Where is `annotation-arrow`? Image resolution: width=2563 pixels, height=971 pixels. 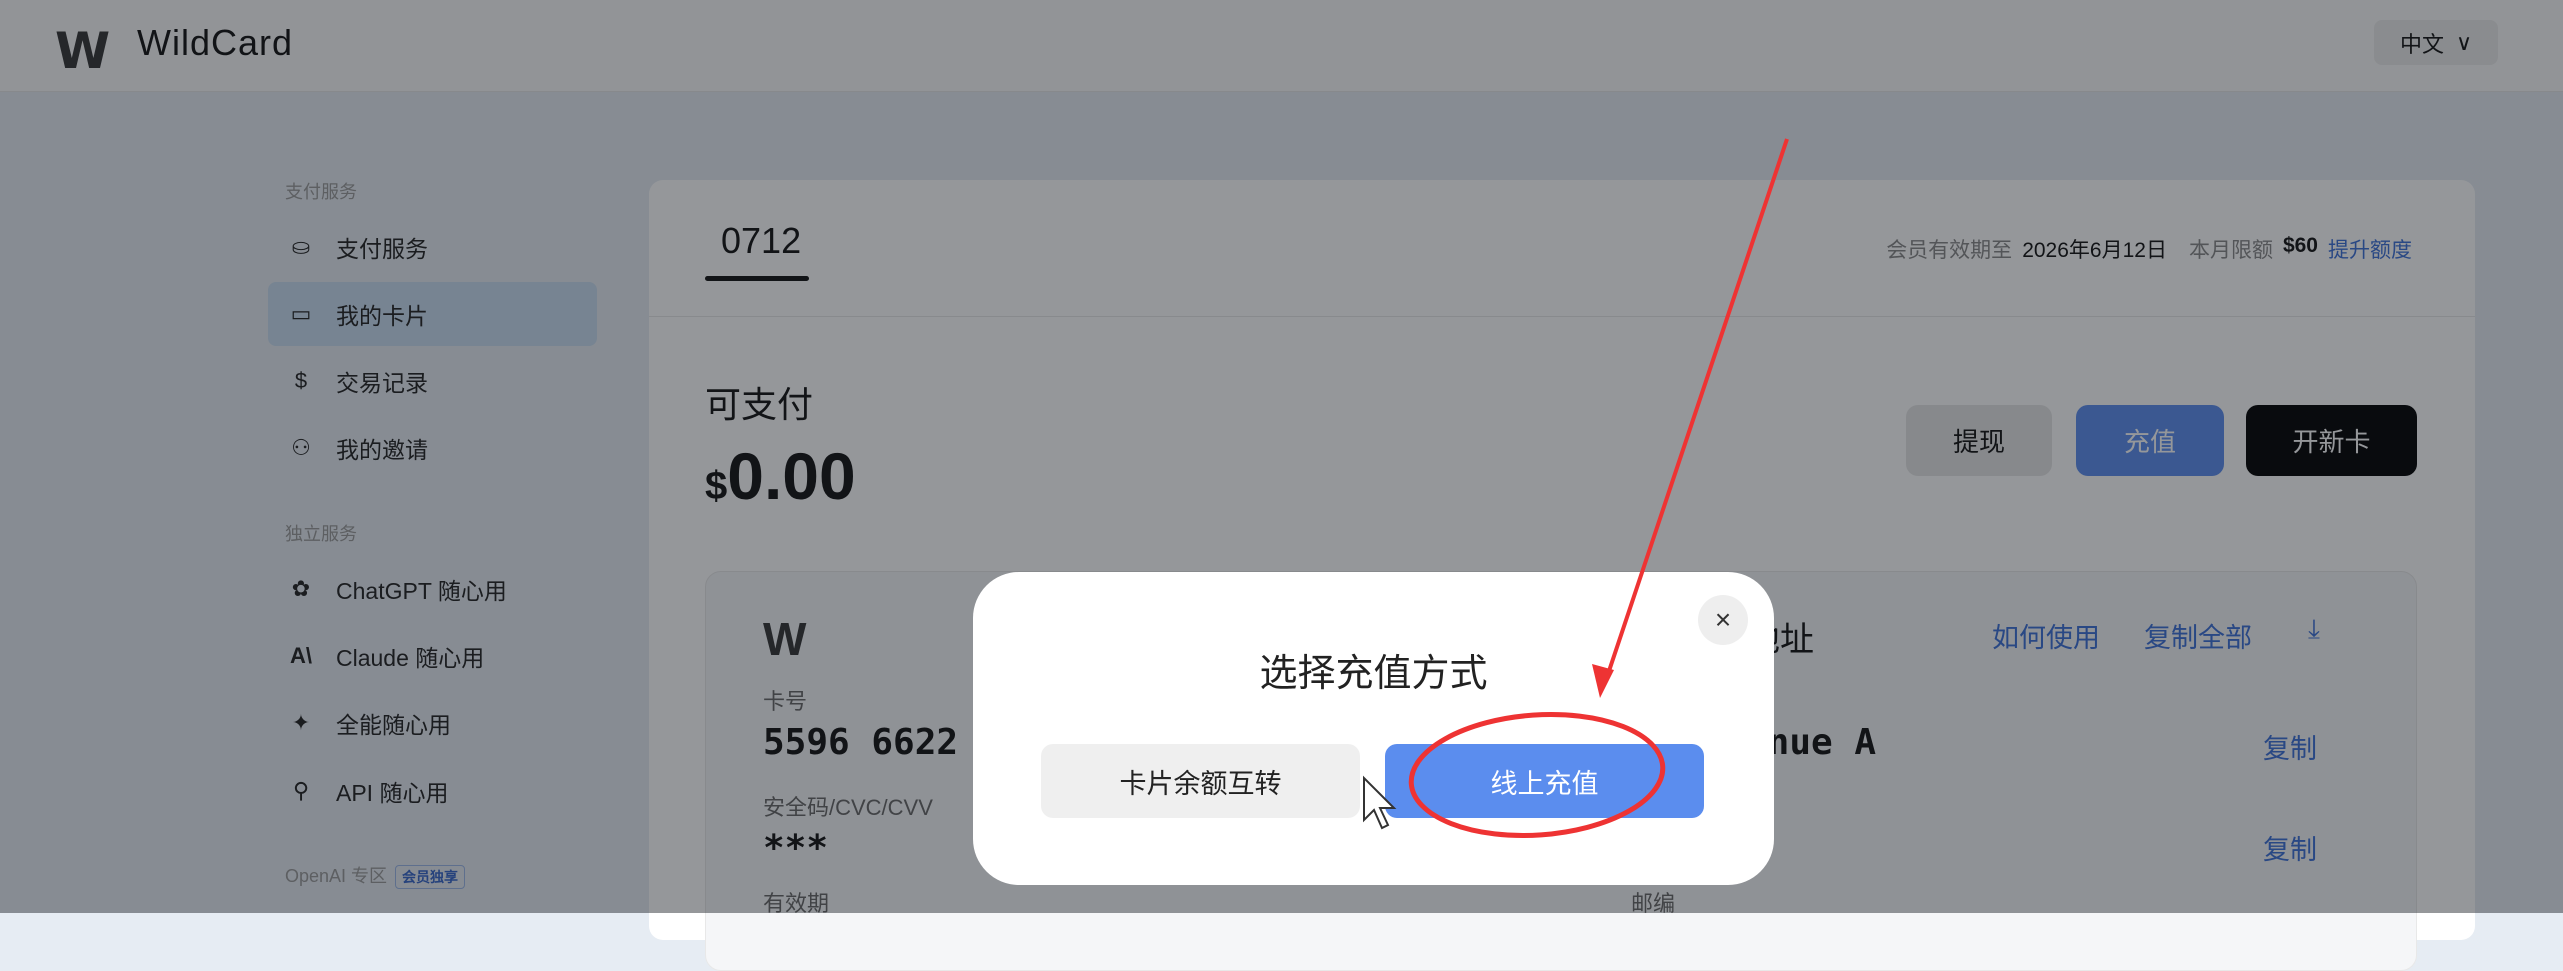
annotation-arrow is located at coordinates (1696, 409).